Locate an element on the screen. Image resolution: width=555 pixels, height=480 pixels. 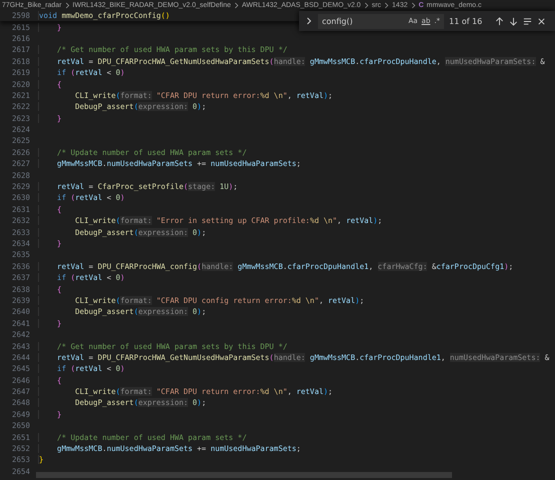
close-icon is located at coordinates (541, 21).